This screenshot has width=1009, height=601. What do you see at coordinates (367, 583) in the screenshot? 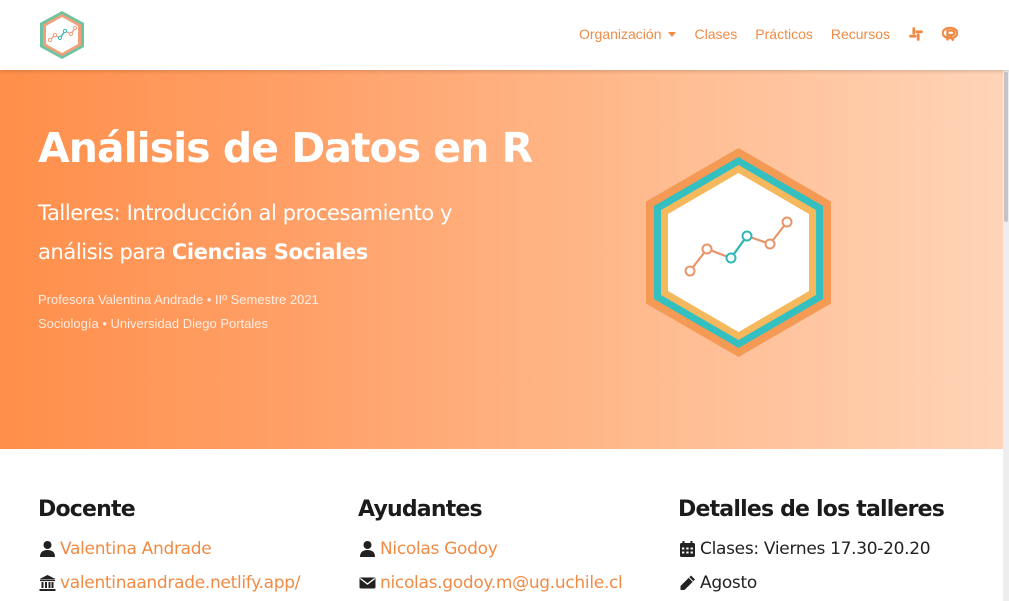
I see `envelope-icon` at bounding box center [367, 583].